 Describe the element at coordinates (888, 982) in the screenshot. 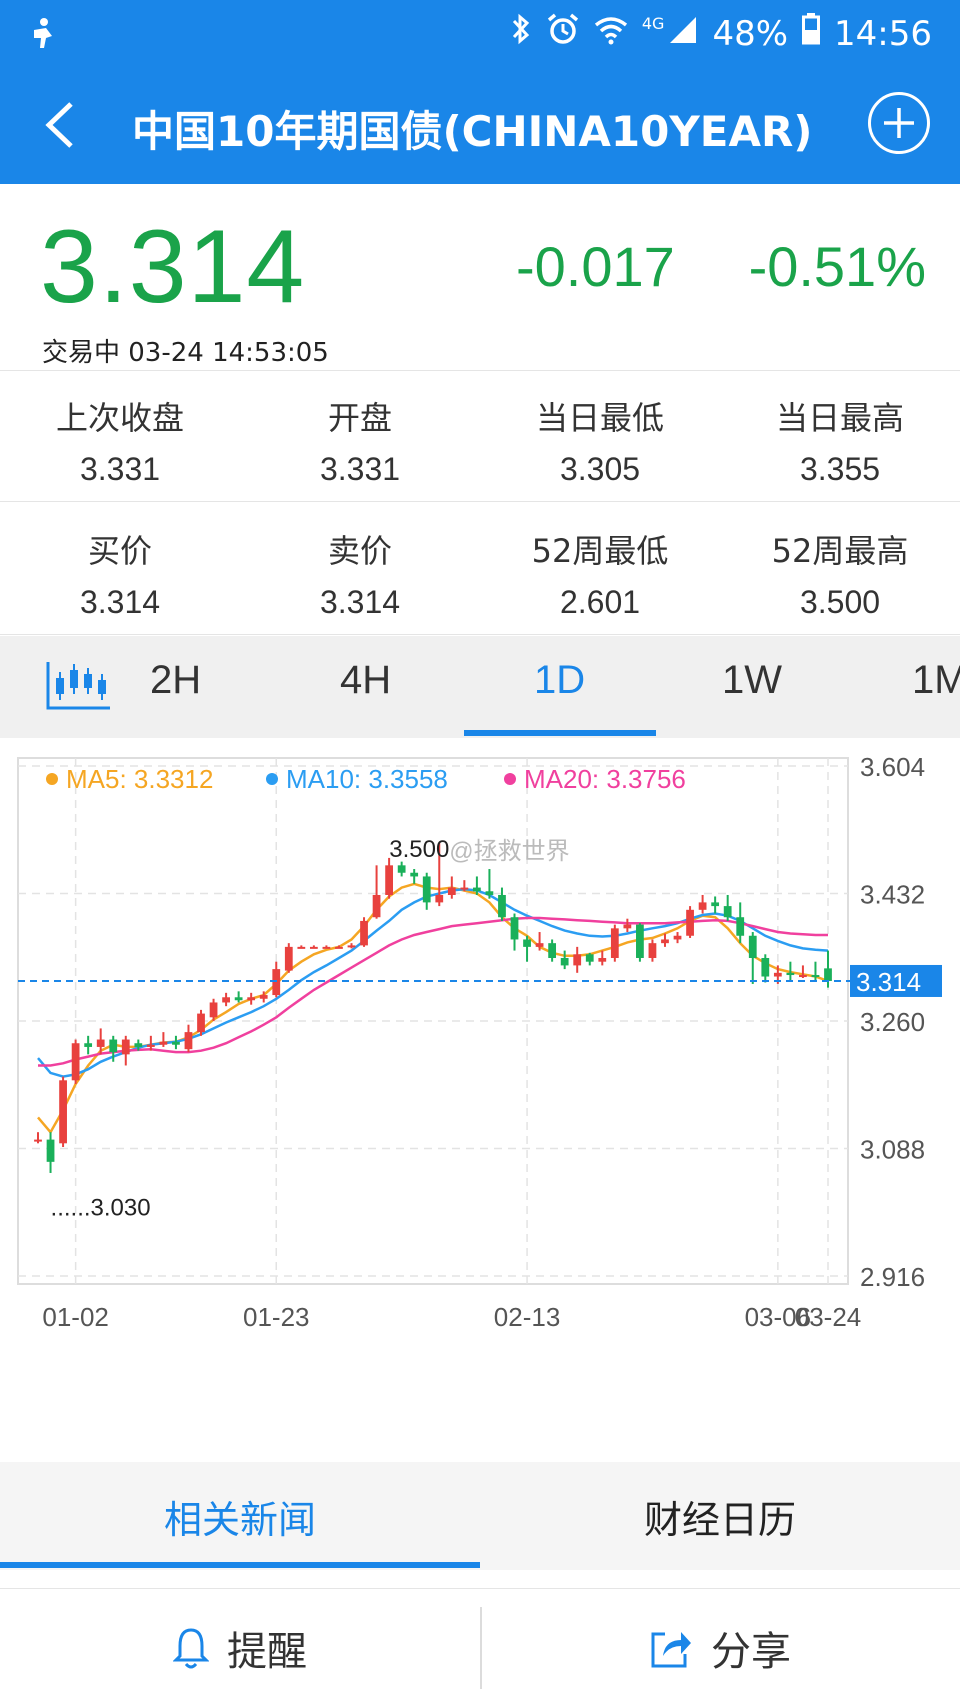

I see `current-price-label: 3.314` at that location.